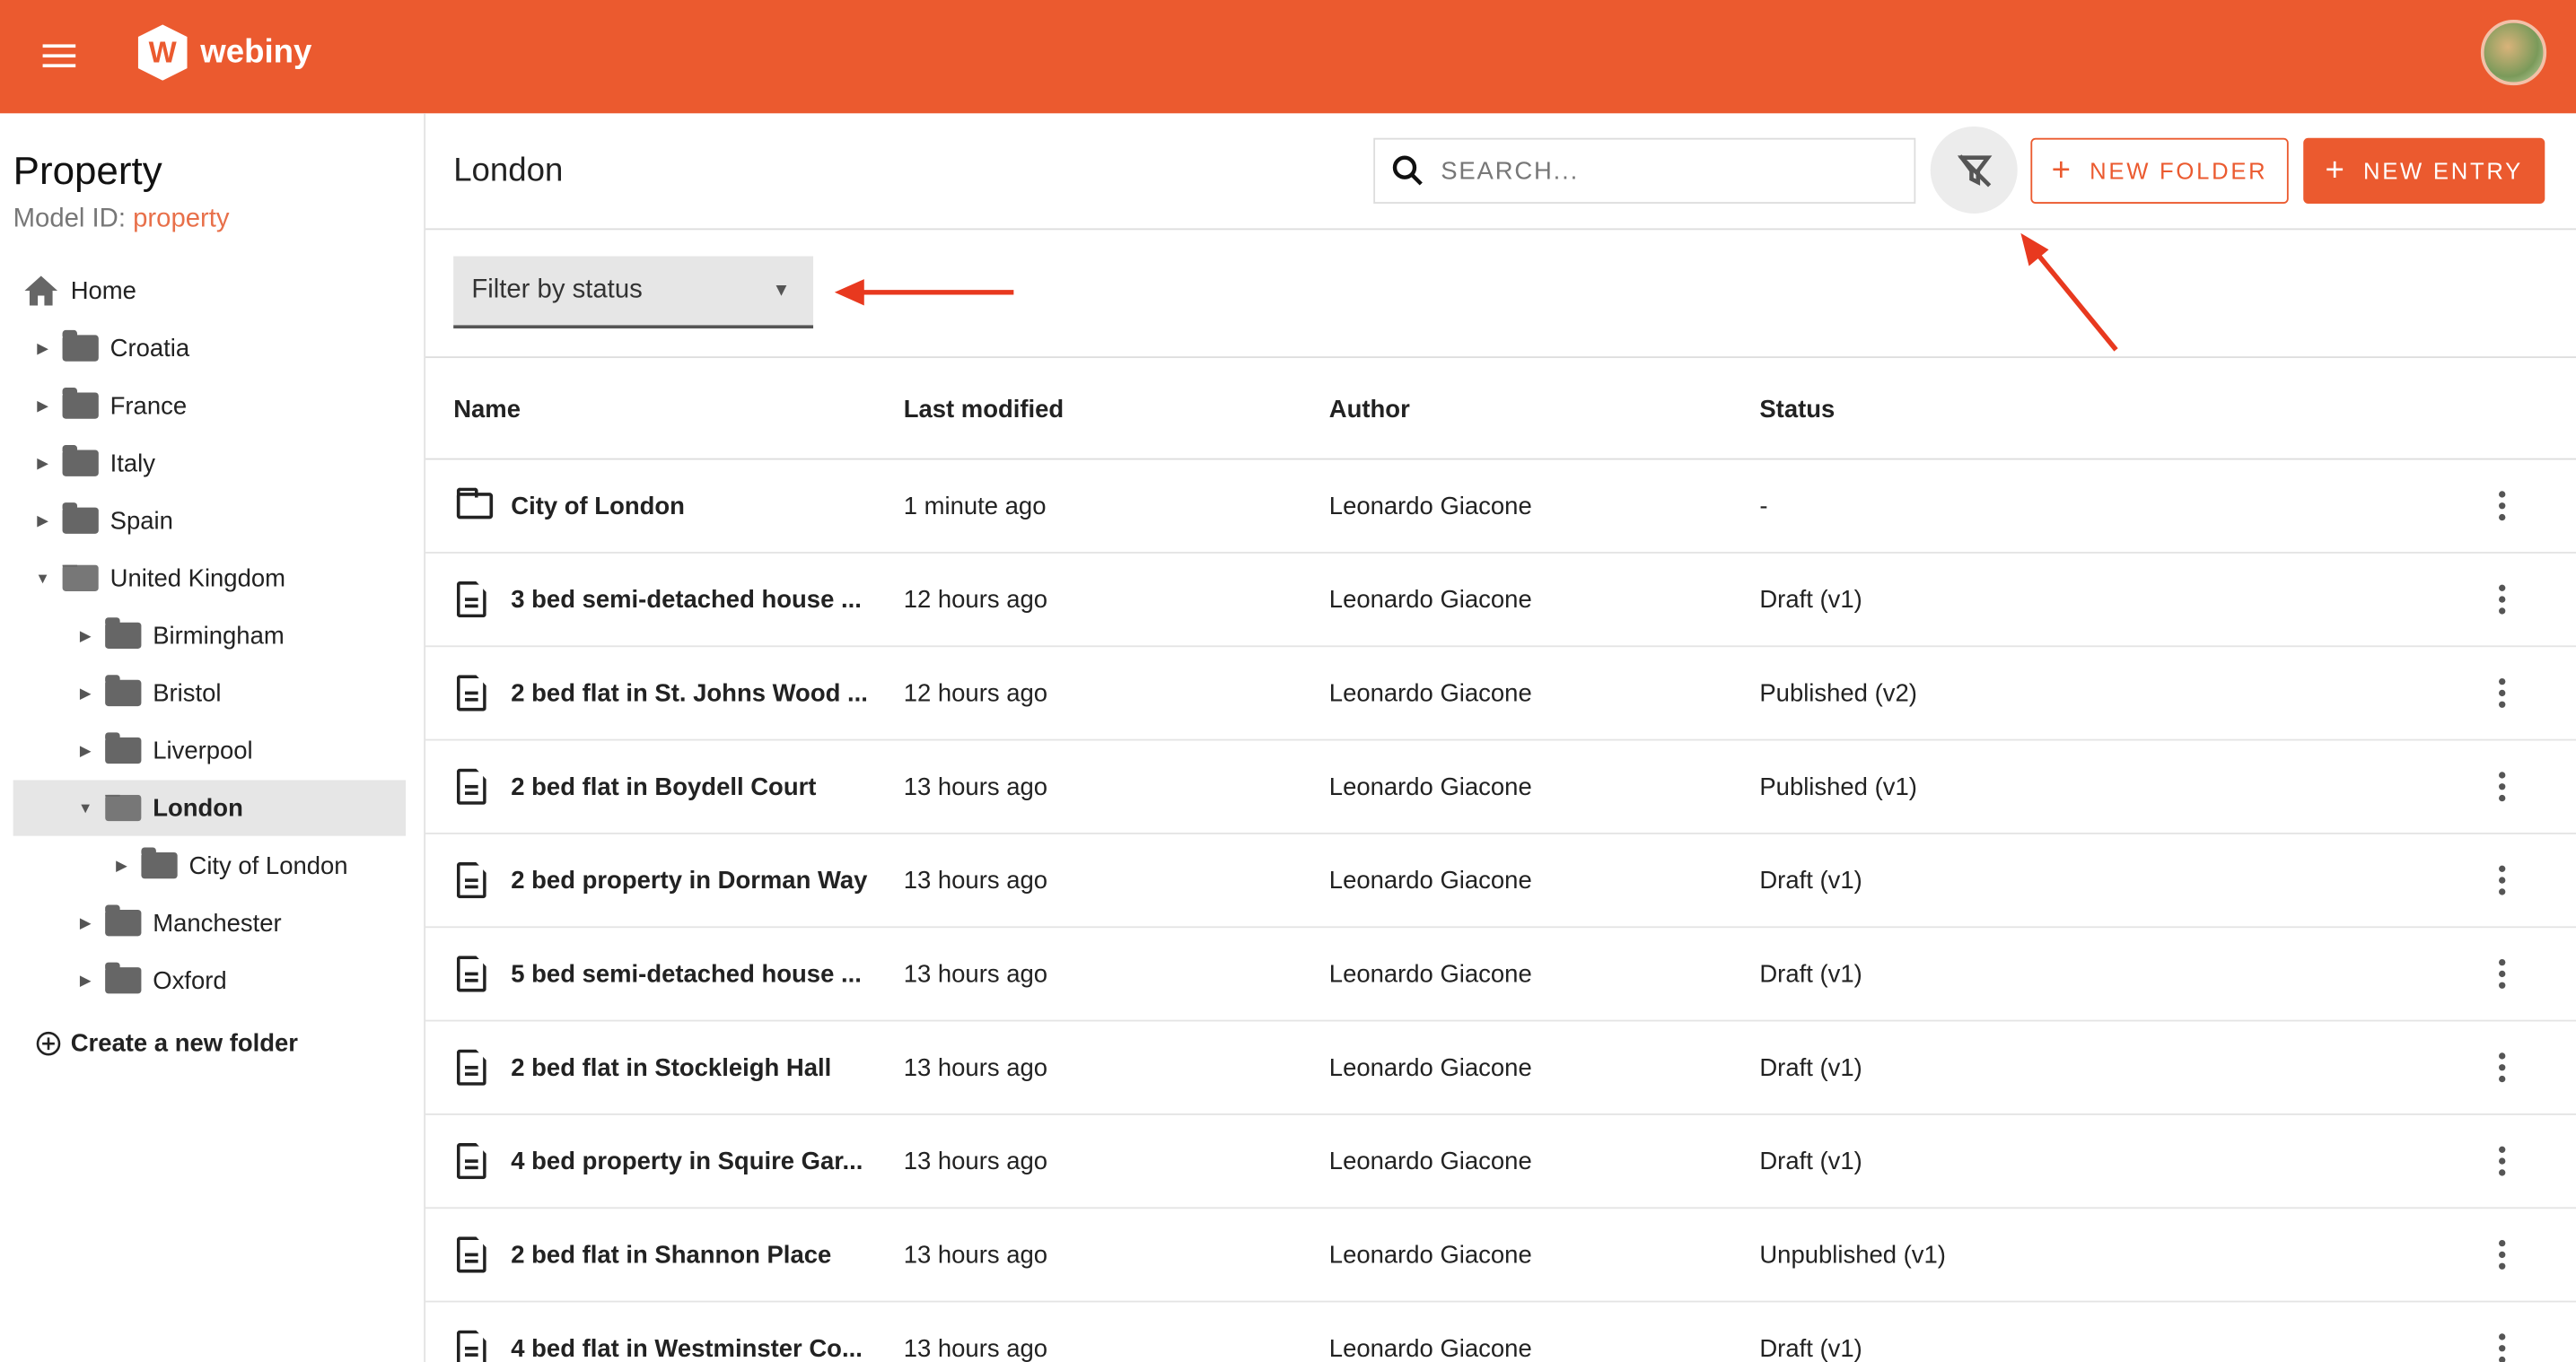  Describe the element at coordinates (2442, 171) in the screenshot. I see `new-entry-label: NEW ENTRY` at that location.